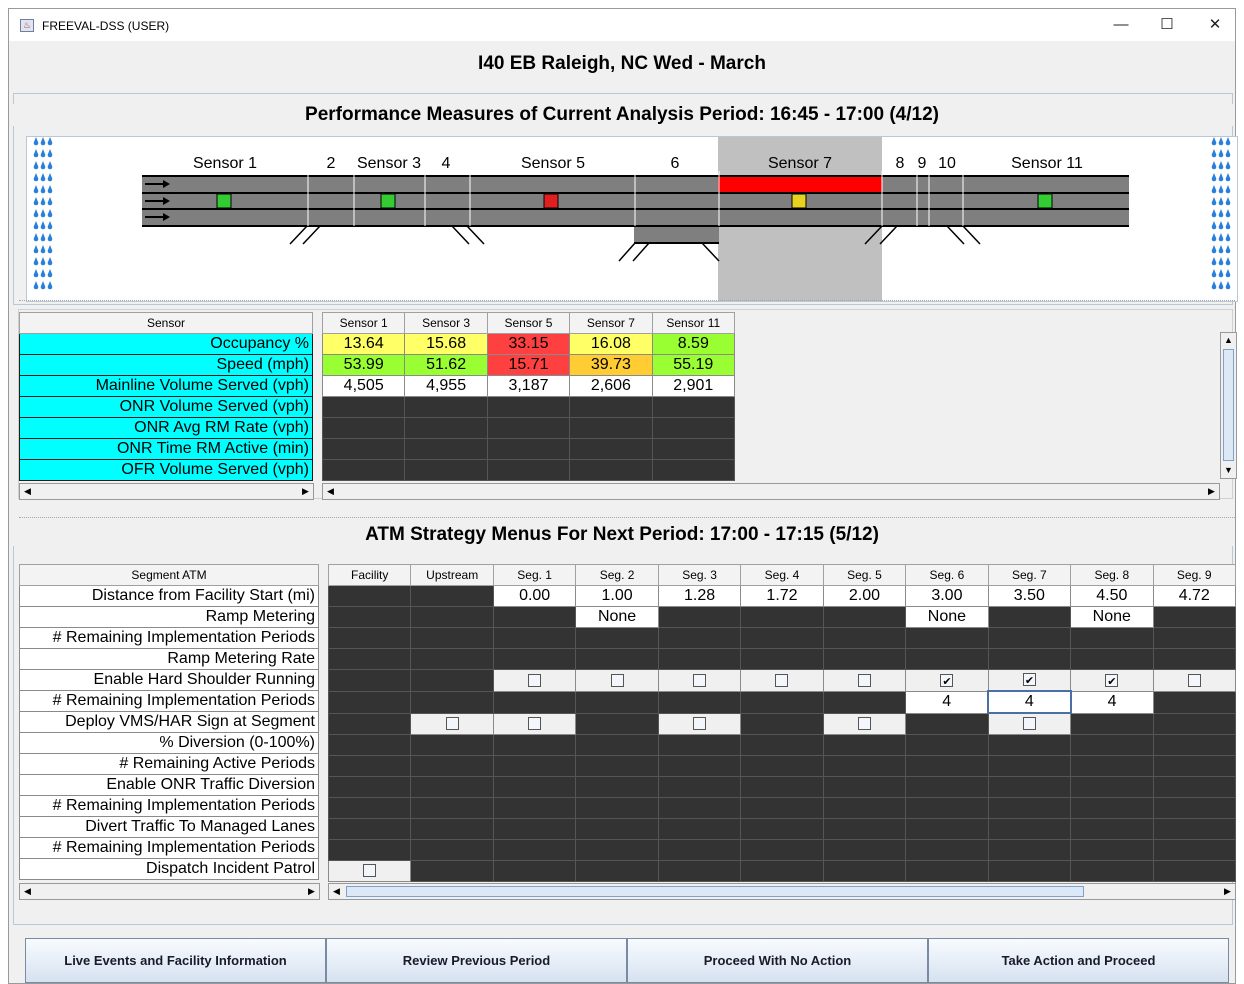  I want to click on atm-column-header: Seg. 6, so click(947, 575).